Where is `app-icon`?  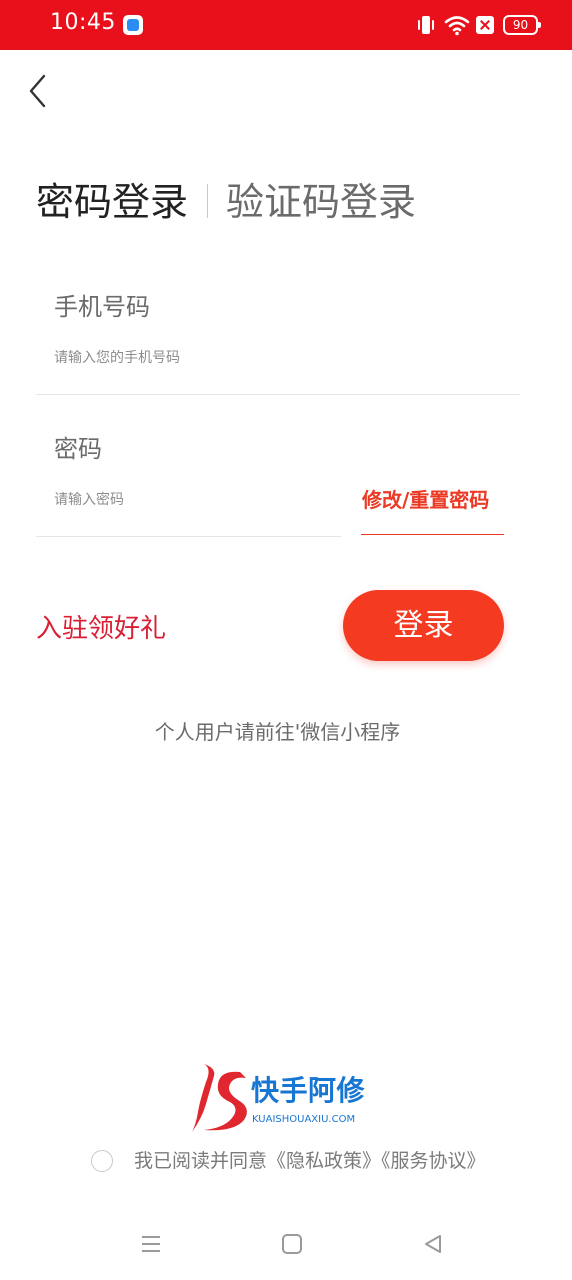
app-icon is located at coordinates (133, 25).